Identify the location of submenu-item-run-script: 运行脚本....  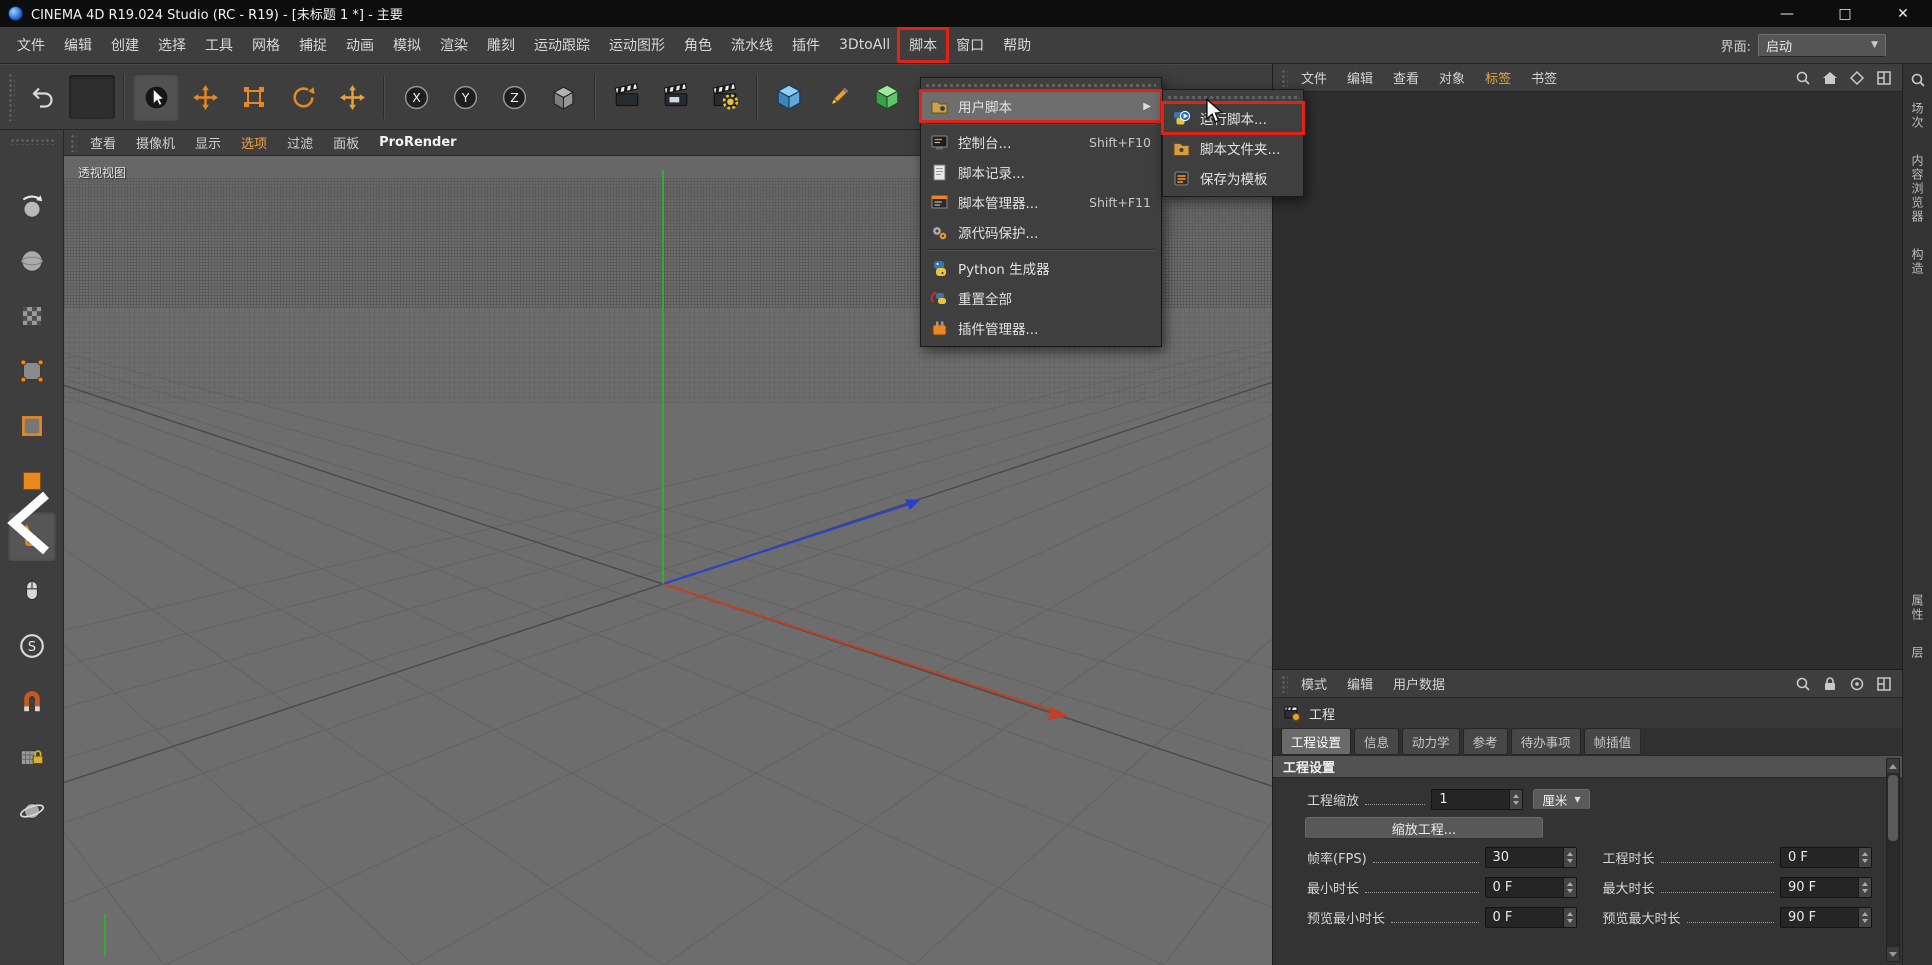
(1233, 118).